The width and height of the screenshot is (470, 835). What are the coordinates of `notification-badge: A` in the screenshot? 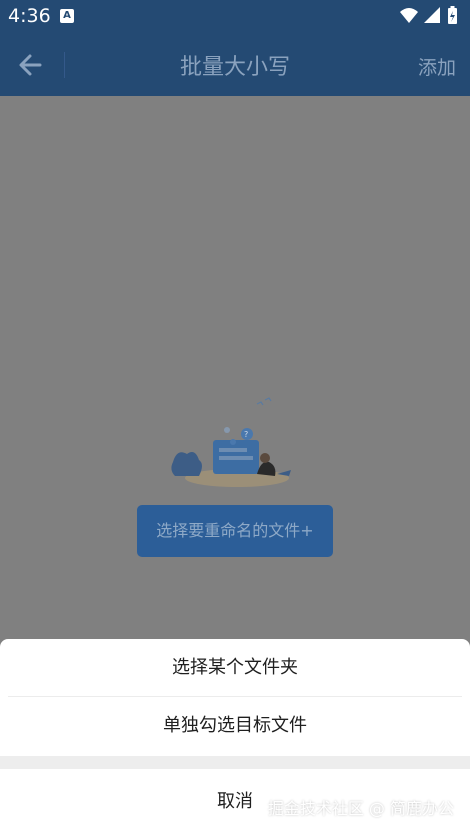 It's located at (67, 16).